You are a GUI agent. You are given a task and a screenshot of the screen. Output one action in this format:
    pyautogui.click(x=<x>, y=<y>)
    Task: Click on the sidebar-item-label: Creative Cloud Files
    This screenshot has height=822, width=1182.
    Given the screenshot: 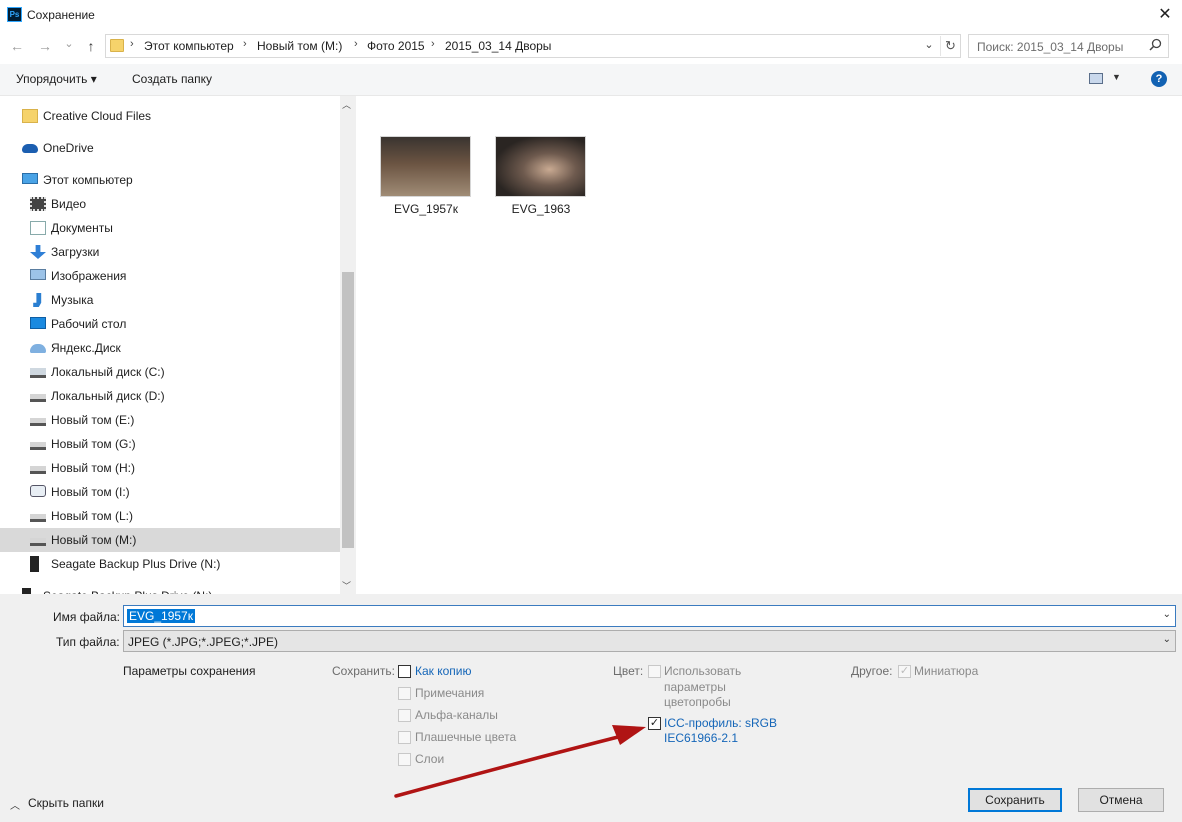 What is the action you would take?
    pyautogui.click(x=97, y=116)
    